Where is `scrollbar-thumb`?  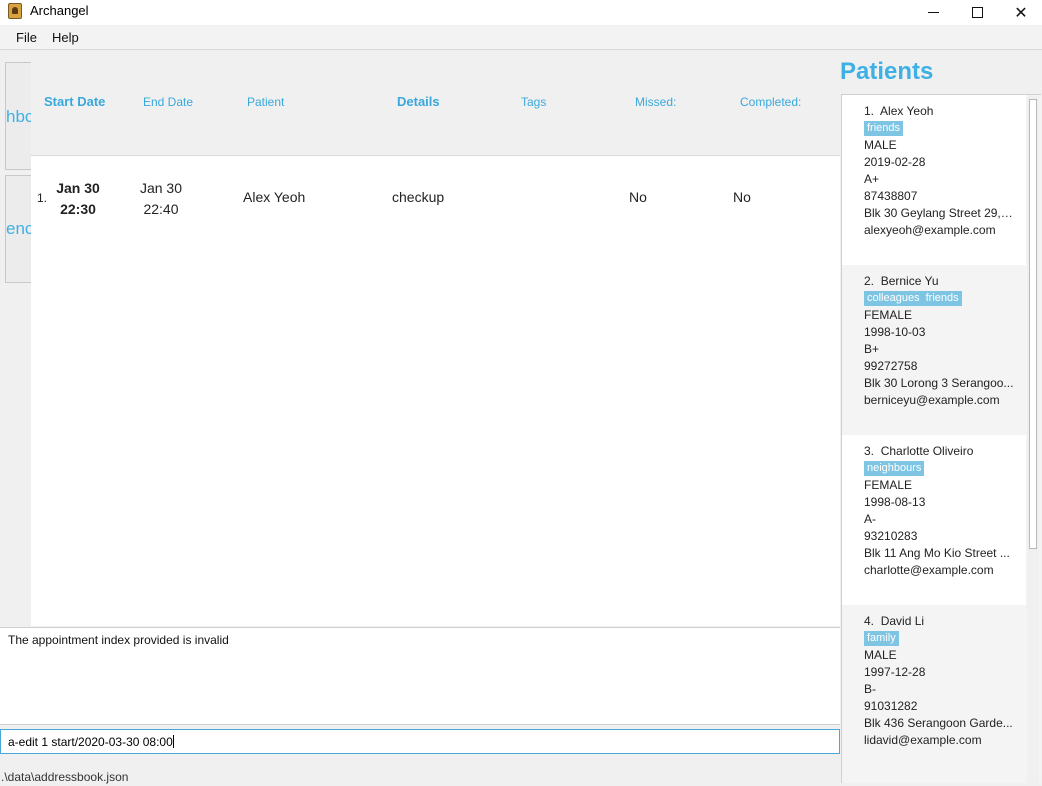
scrollbar-thumb is located at coordinates (1033, 324).